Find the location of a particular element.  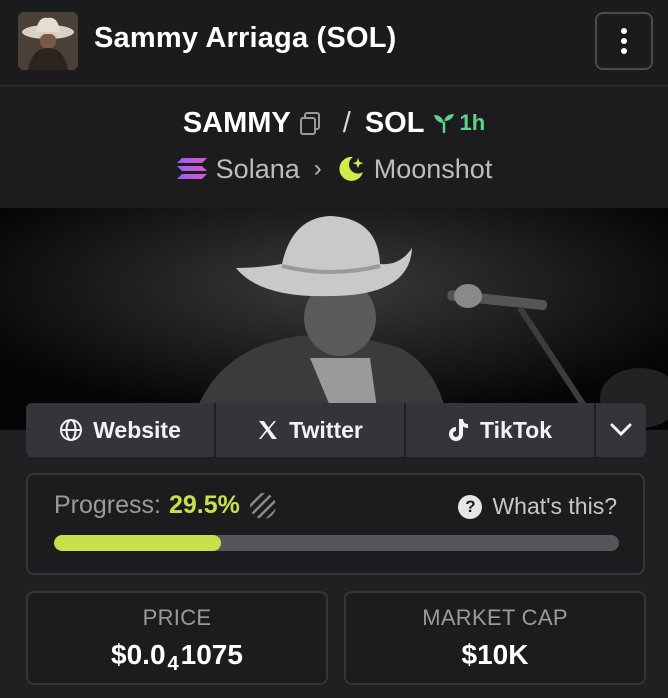

token-avatar is located at coordinates (48, 41).